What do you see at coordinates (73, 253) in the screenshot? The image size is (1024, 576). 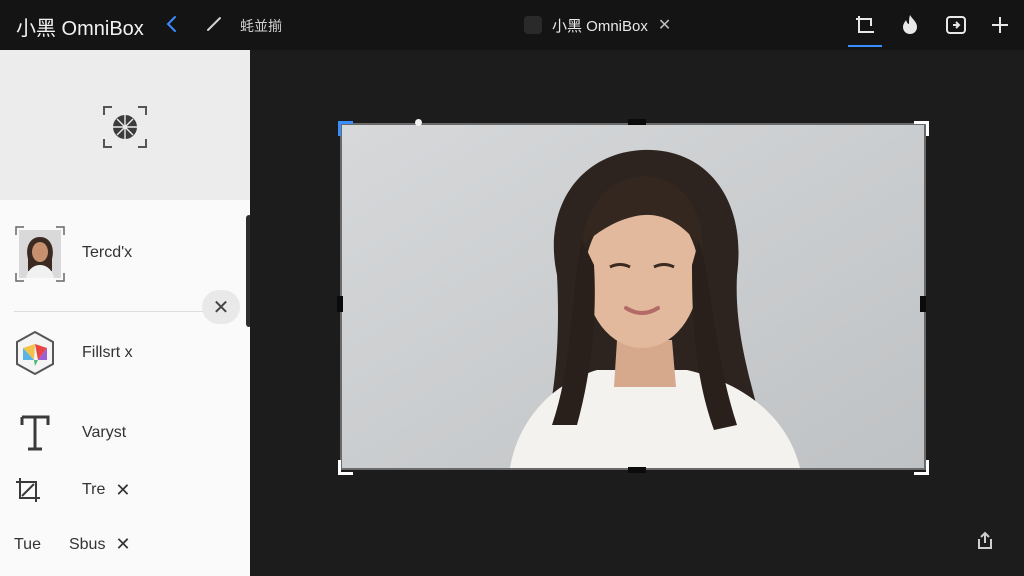 I see `sidebar-item-portrait: Tercd'x` at bounding box center [73, 253].